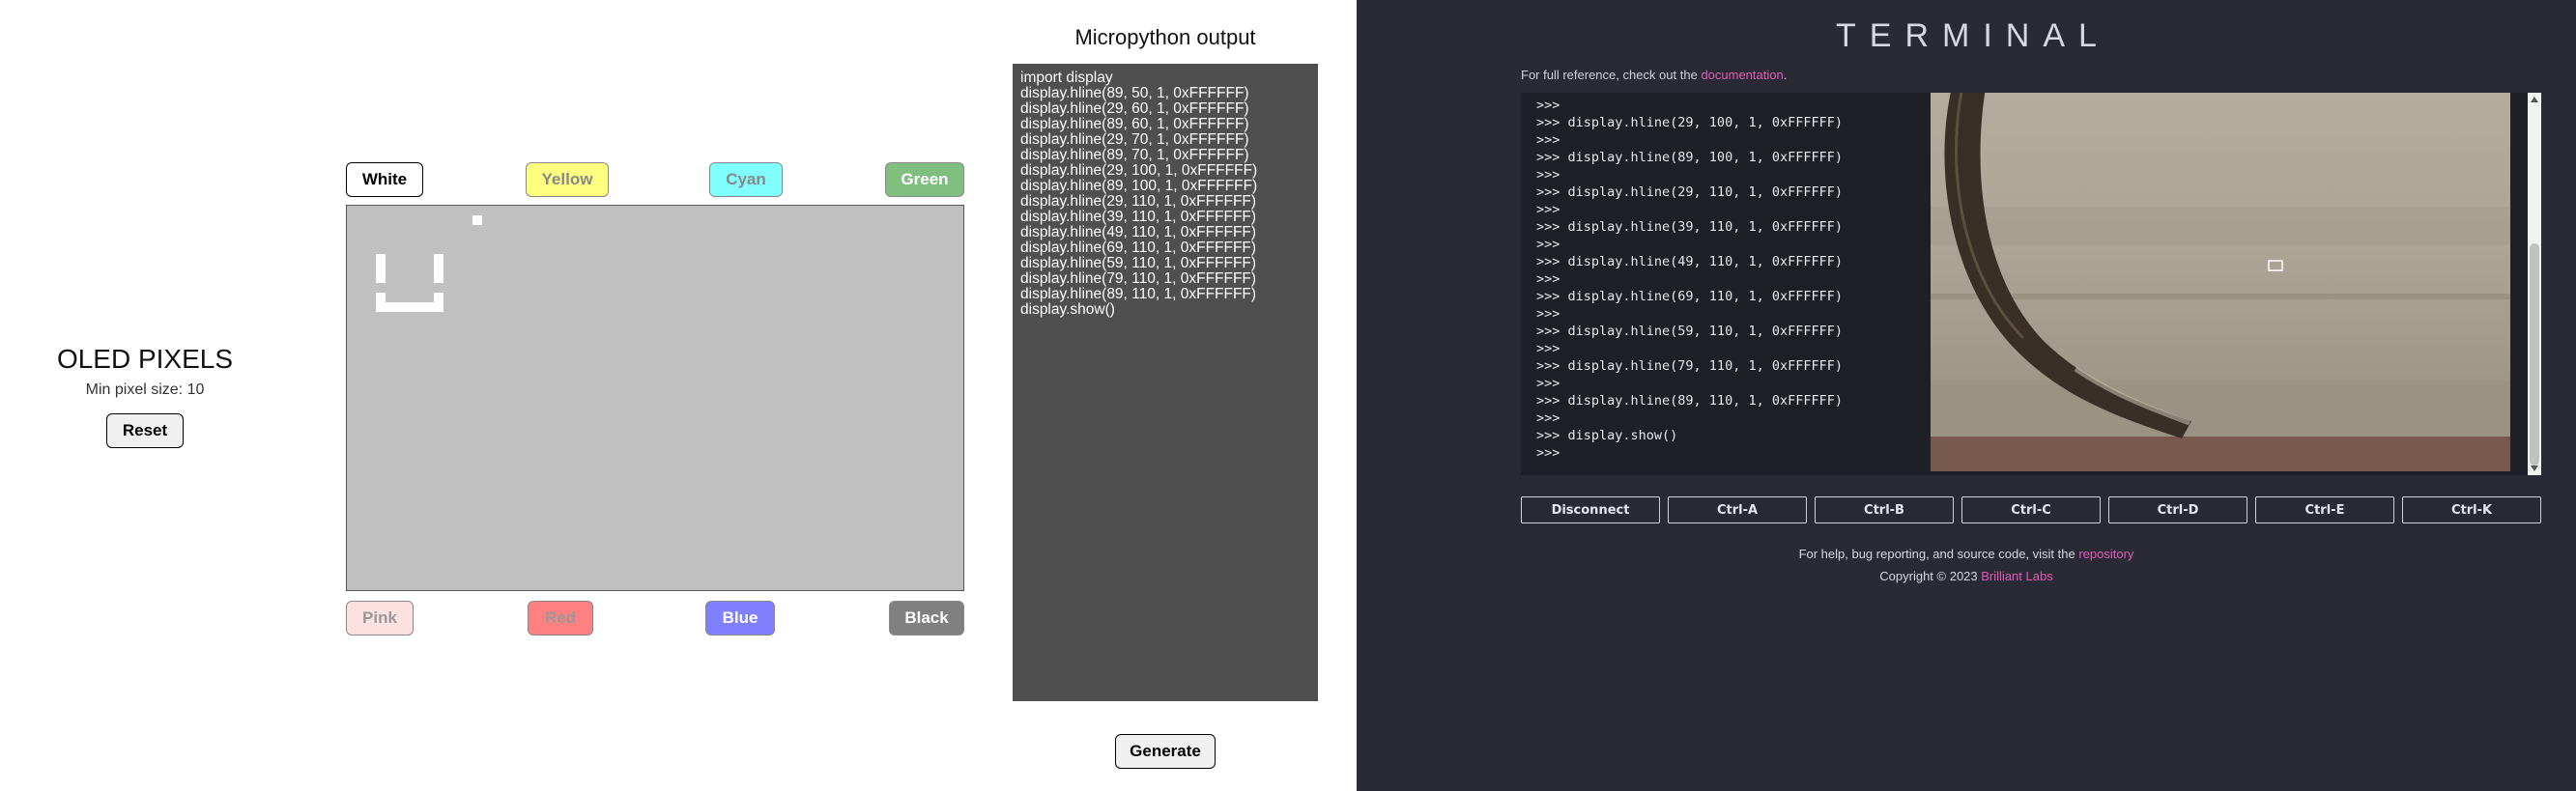 The image size is (2576, 791). I want to click on camera-scene, so click(2221, 282).